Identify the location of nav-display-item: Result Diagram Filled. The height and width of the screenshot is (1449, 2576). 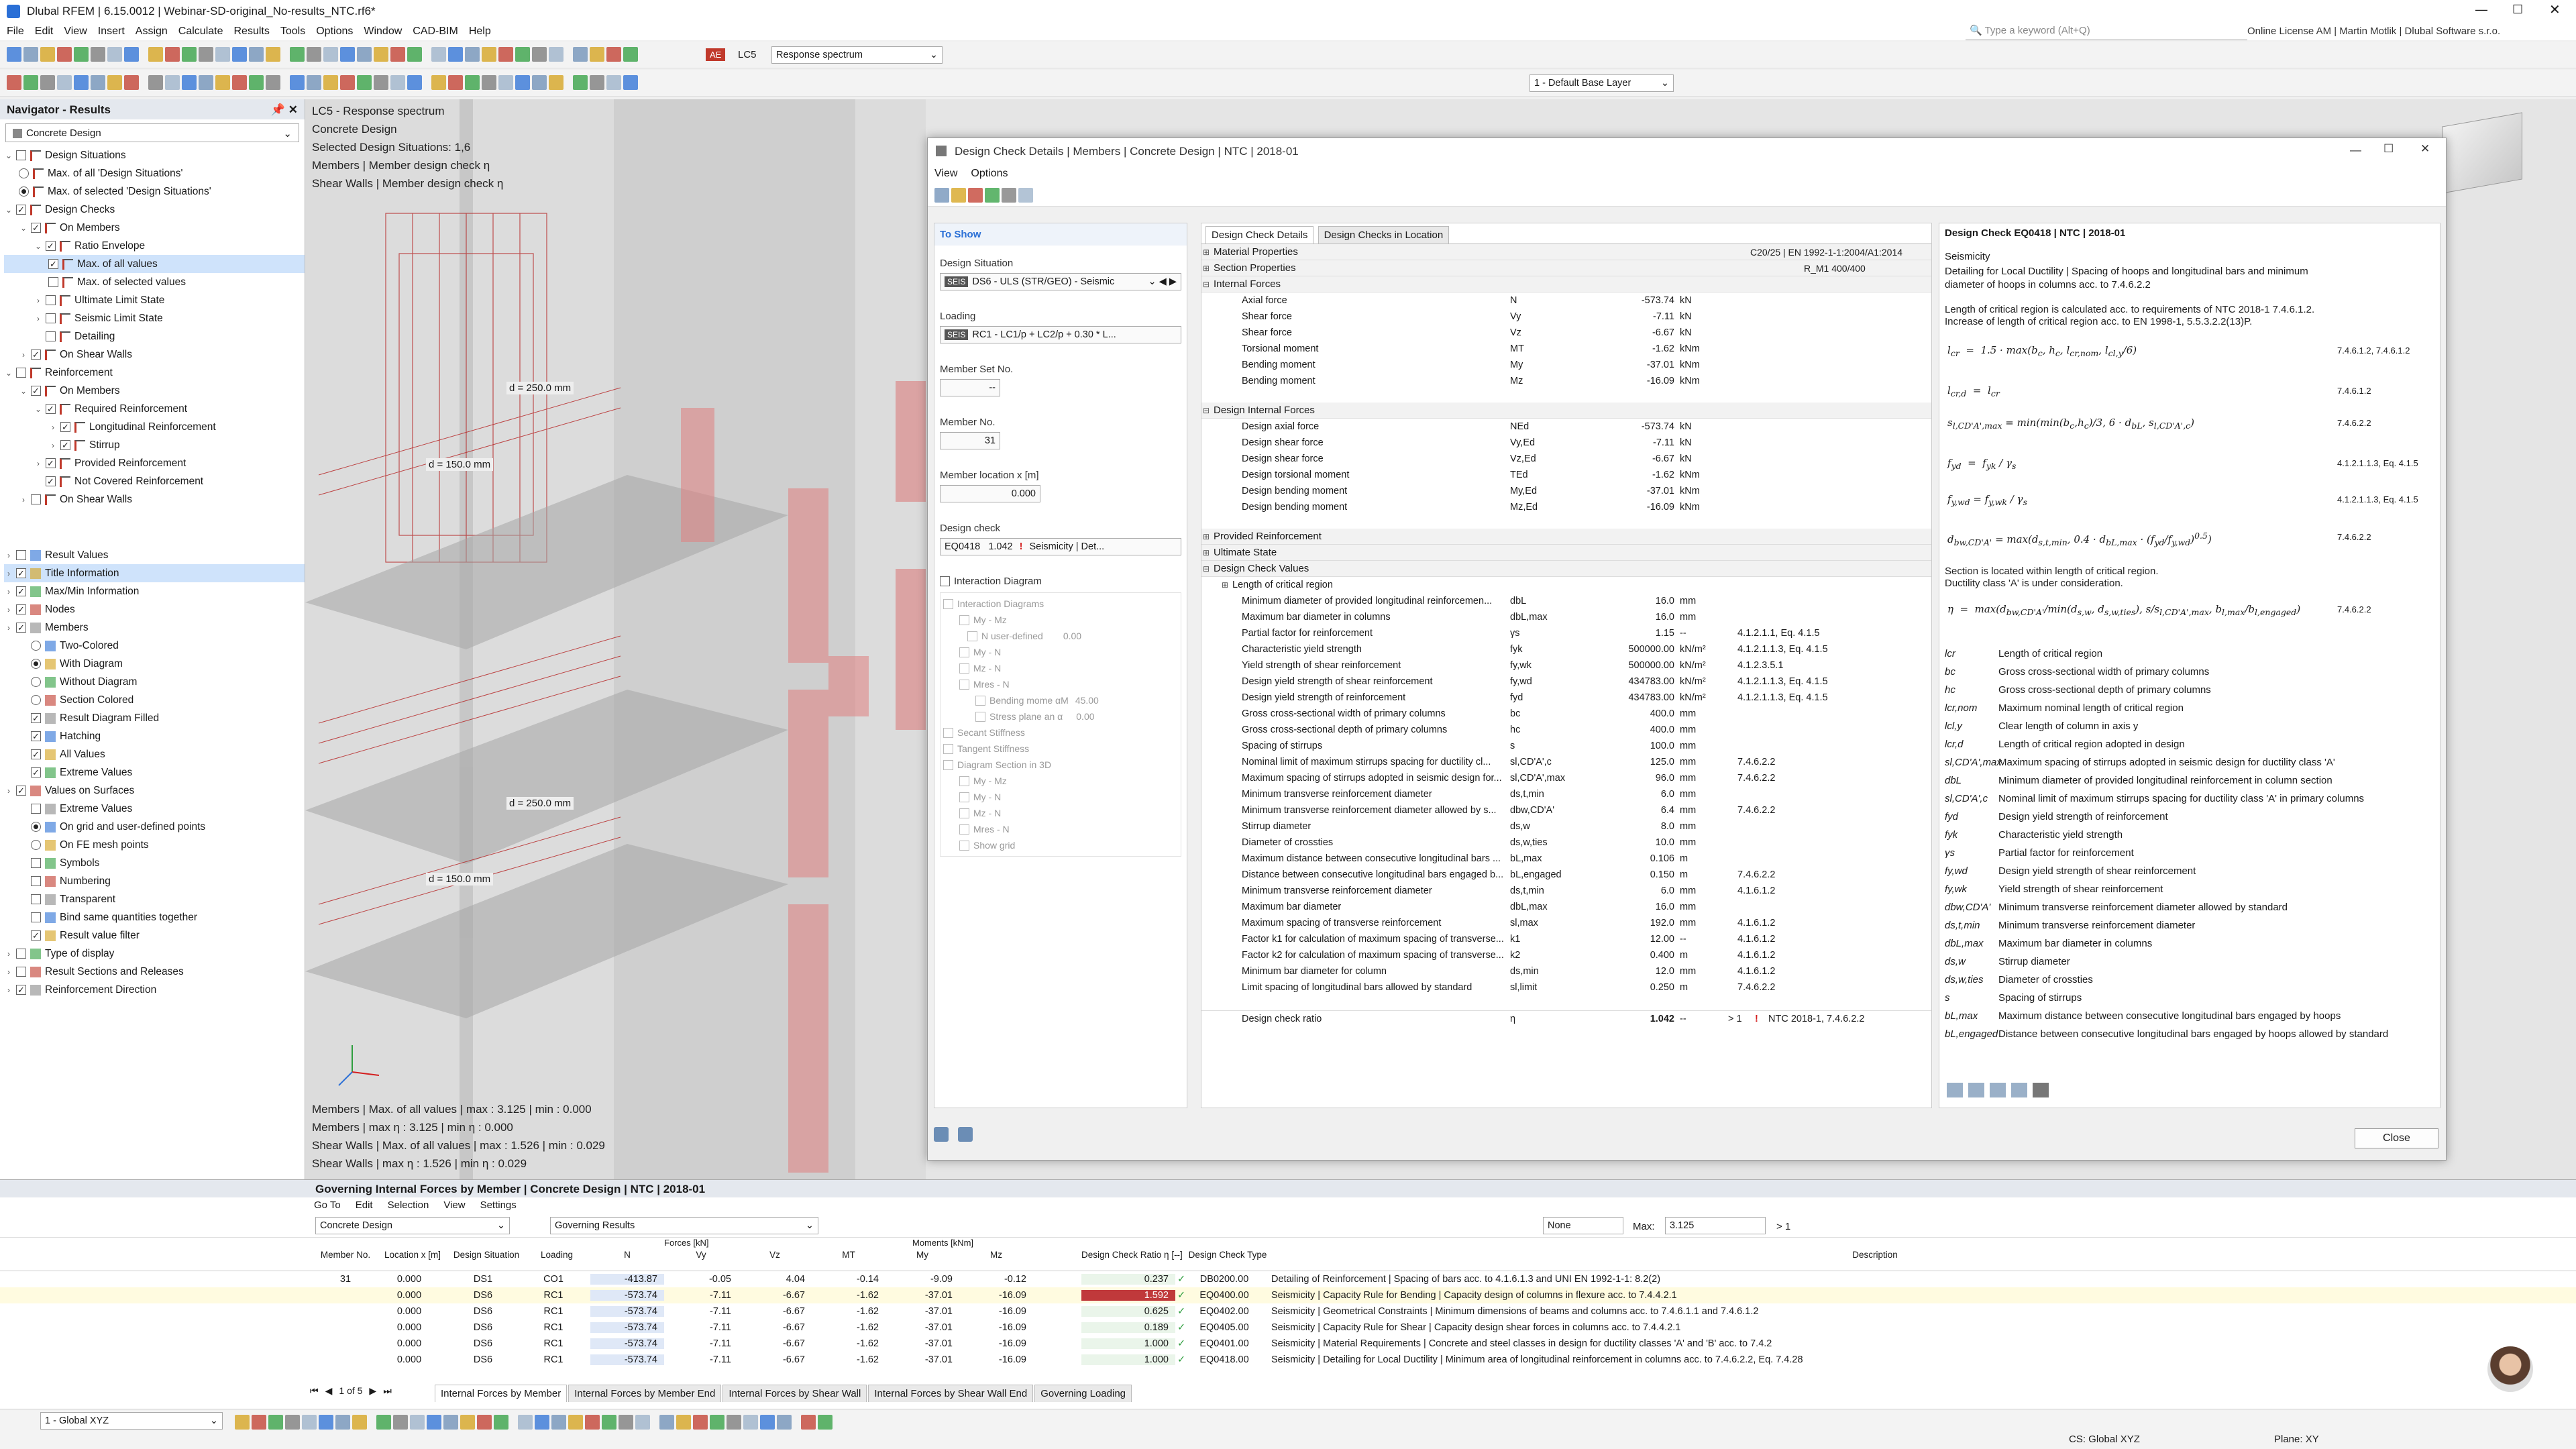
(154, 718).